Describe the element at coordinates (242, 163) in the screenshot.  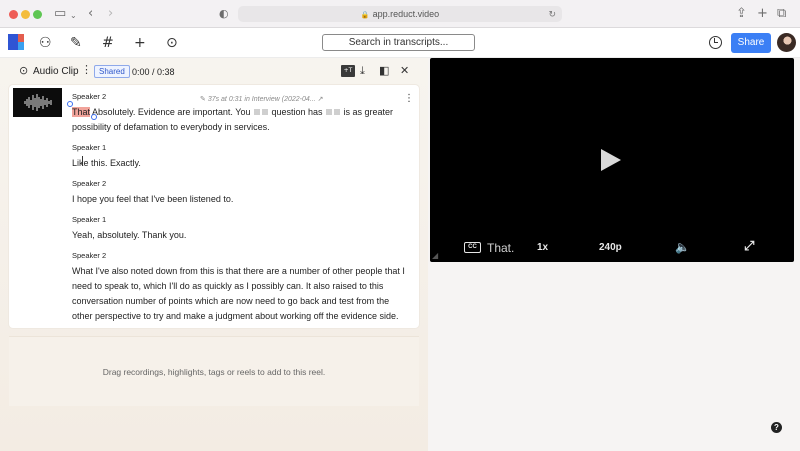
I see `transcript-text: Like this. Exactly.` at that location.